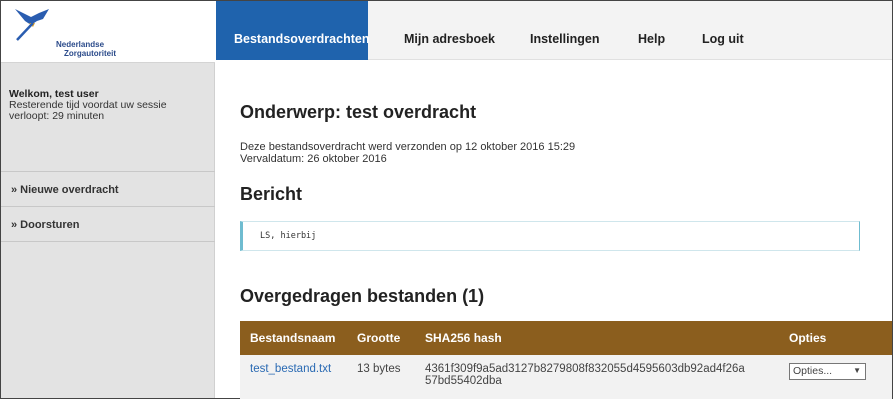 Image resolution: width=893 pixels, height=399 pixels. I want to click on sidebar-item-doorsturen: » Doorsturen, so click(108, 224).